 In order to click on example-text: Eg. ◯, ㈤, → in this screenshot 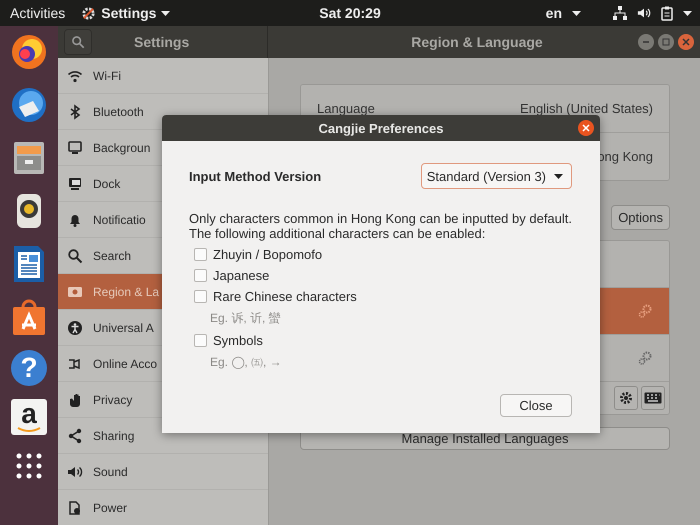, I will do `click(246, 362)`.